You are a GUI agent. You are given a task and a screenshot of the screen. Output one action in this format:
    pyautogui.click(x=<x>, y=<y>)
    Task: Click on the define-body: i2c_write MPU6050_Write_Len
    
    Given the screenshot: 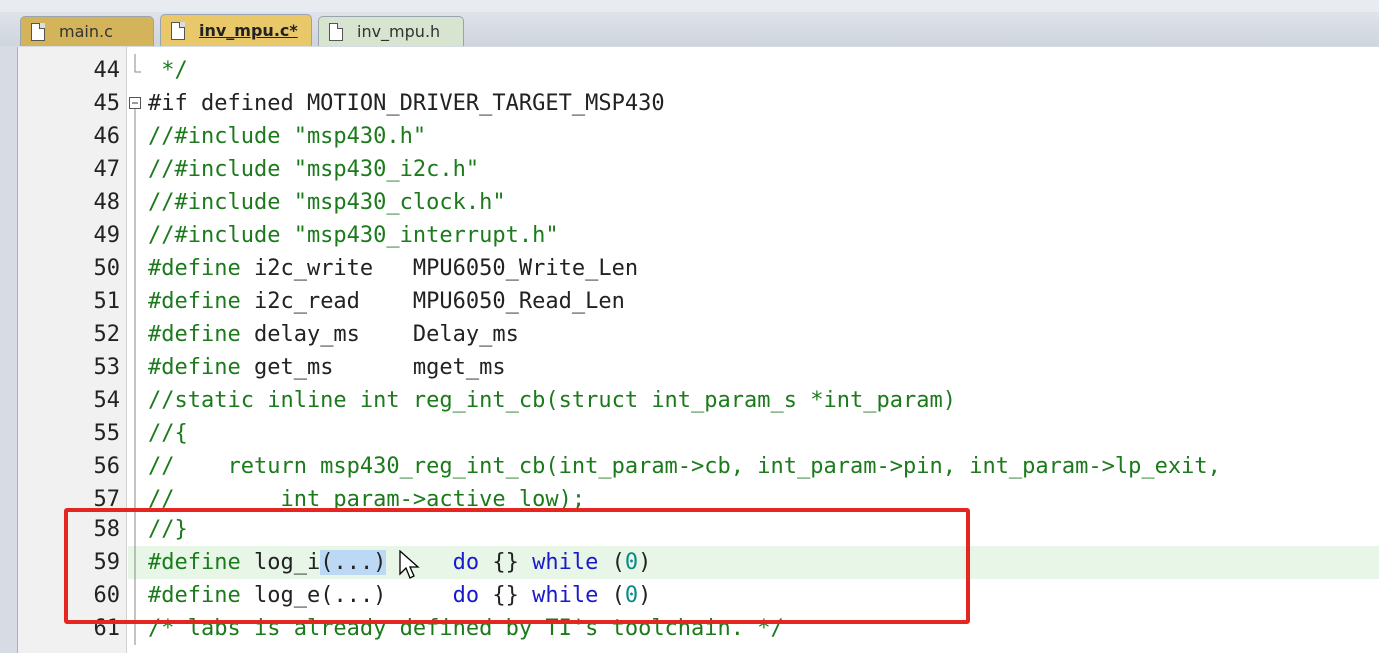 What is the action you would take?
    pyautogui.click(x=439, y=268)
    